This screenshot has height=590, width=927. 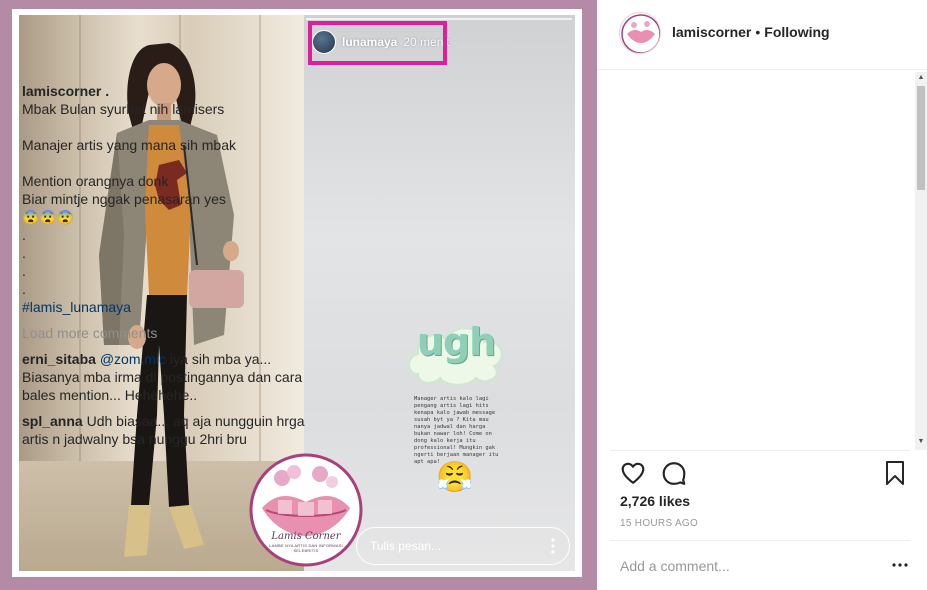 What do you see at coordinates (167, 333) in the screenshot?
I see `load-more-comments-button: Load more comments` at bounding box center [167, 333].